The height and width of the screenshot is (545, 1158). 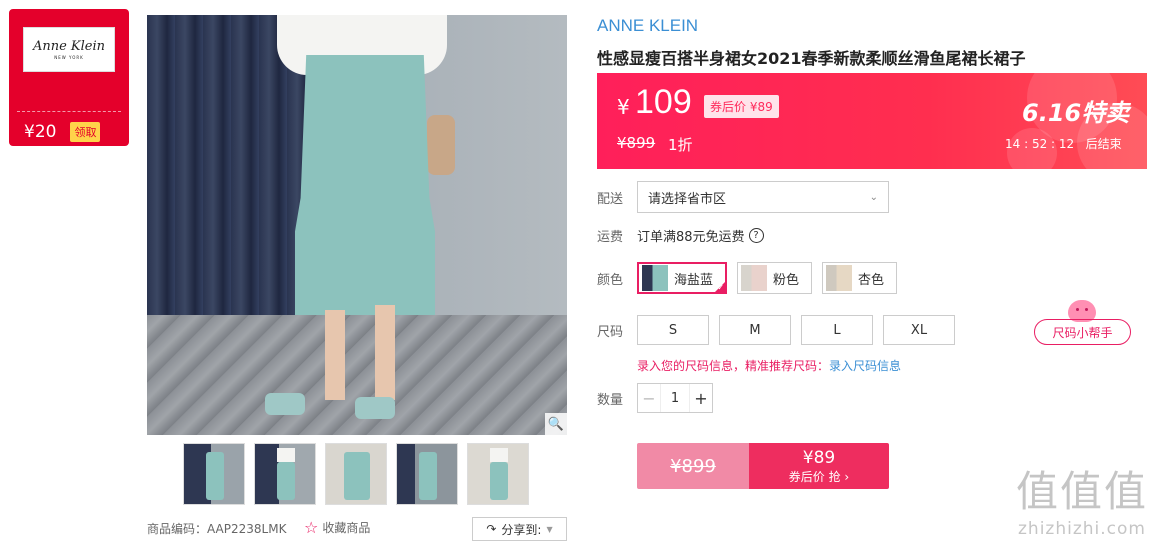 What do you see at coordinates (694, 280) in the screenshot?
I see `color-option-label: 海盐蓝` at bounding box center [694, 280].